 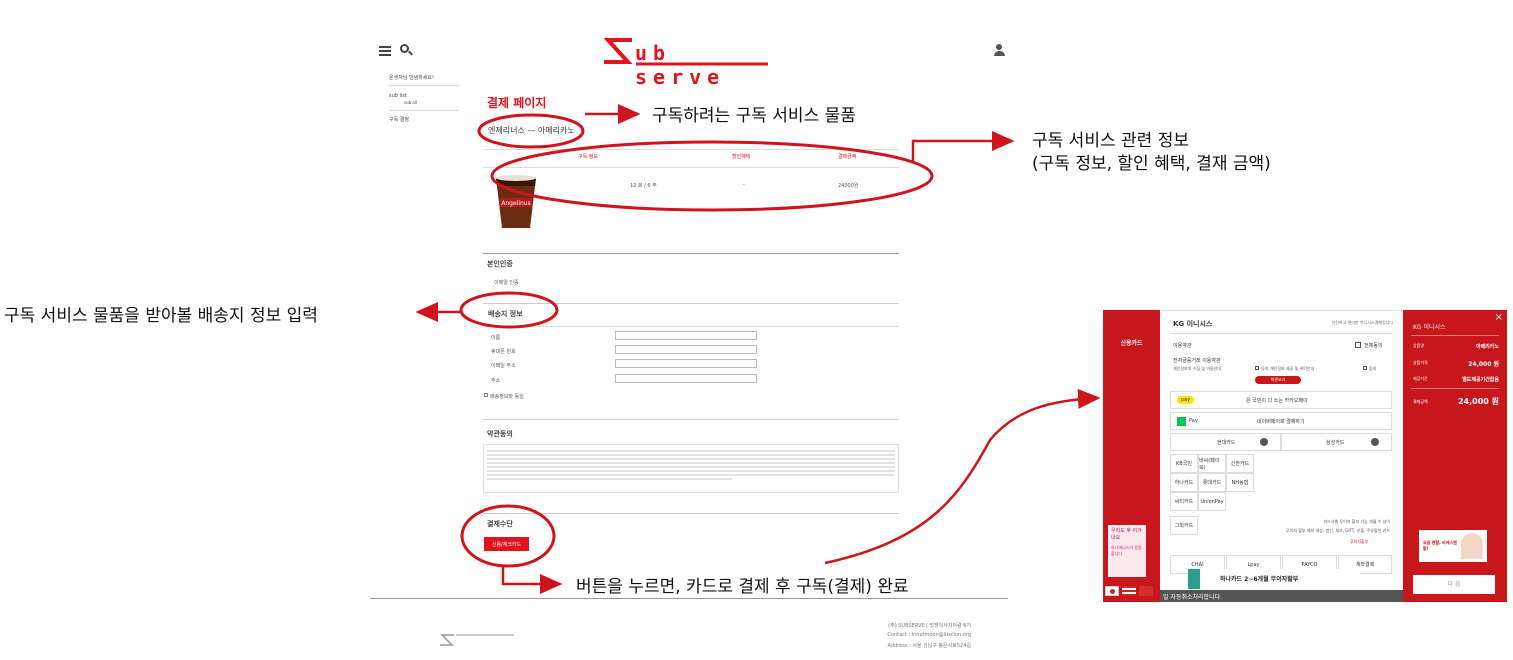 What do you see at coordinates (1483, 364) in the screenshot?
I see `summary-value-price: 24,000 원` at bounding box center [1483, 364].